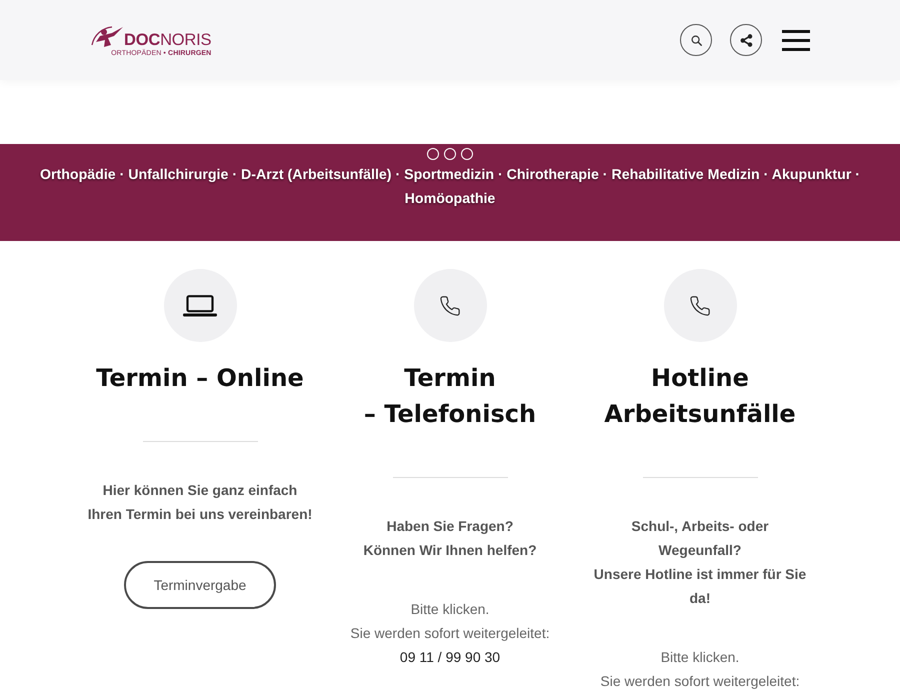 The width and height of the screenshot is (900, 700). What do you see at coordinates (450, 538) in the screenshot?
I see `card-lead-text: Haben Sie Fragen? Können Wir Ihnen helfen?` at bounding box center [450, 538].